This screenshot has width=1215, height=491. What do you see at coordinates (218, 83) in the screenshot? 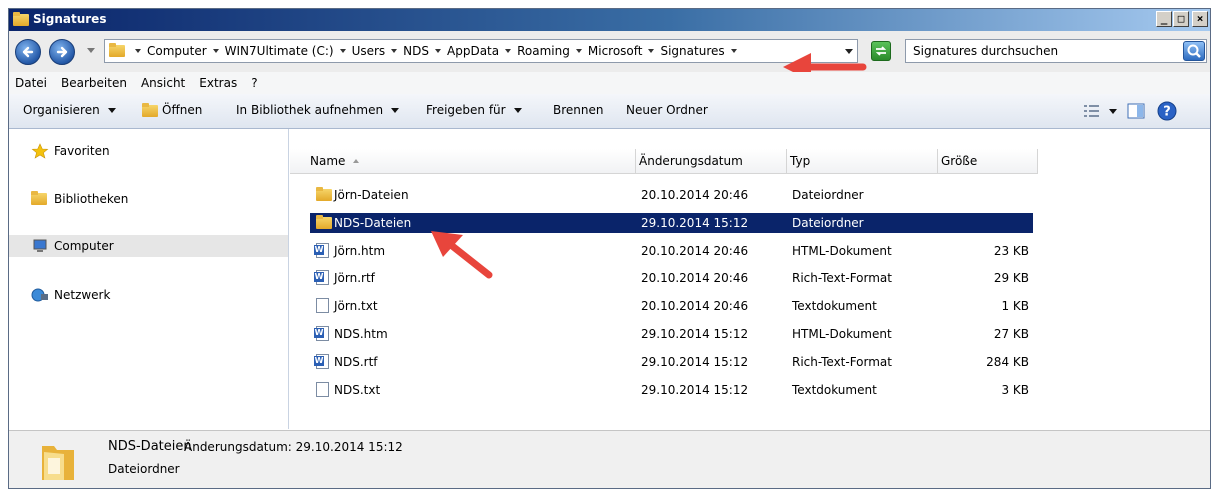
I see `menu-item: Extras` at bounding box center [218, 83].